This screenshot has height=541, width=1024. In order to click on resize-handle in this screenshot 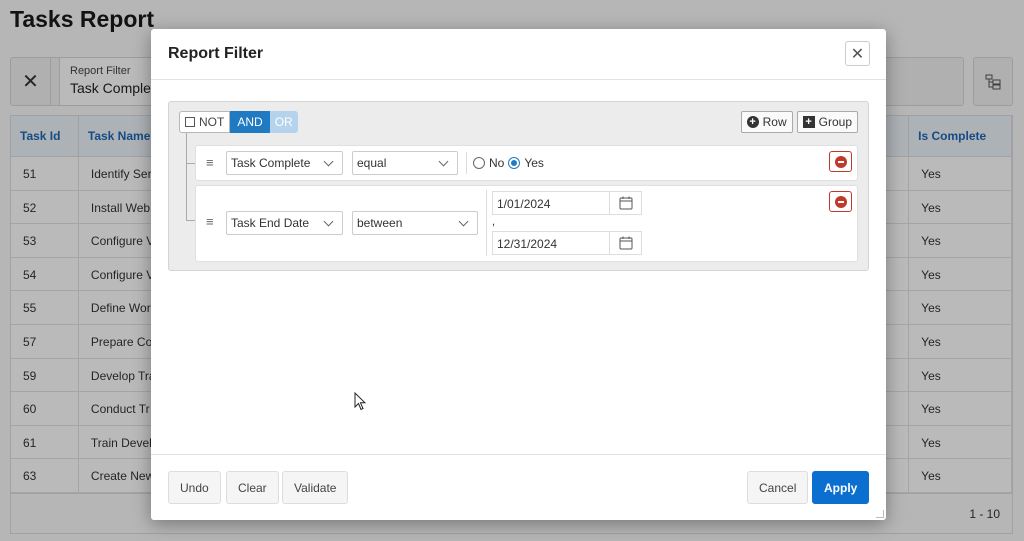, I will do `click(880, 514)`.